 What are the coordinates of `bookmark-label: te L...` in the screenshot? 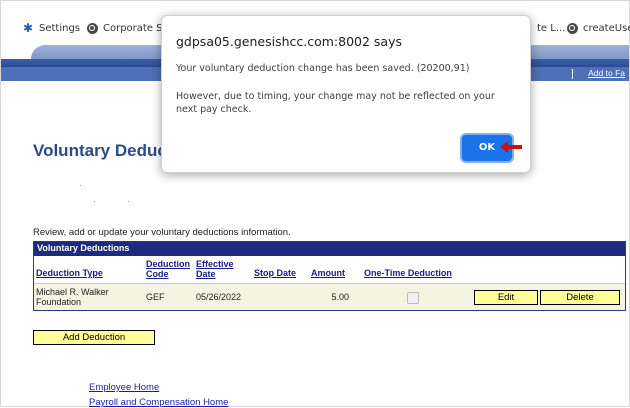 It's located at (551, 28).